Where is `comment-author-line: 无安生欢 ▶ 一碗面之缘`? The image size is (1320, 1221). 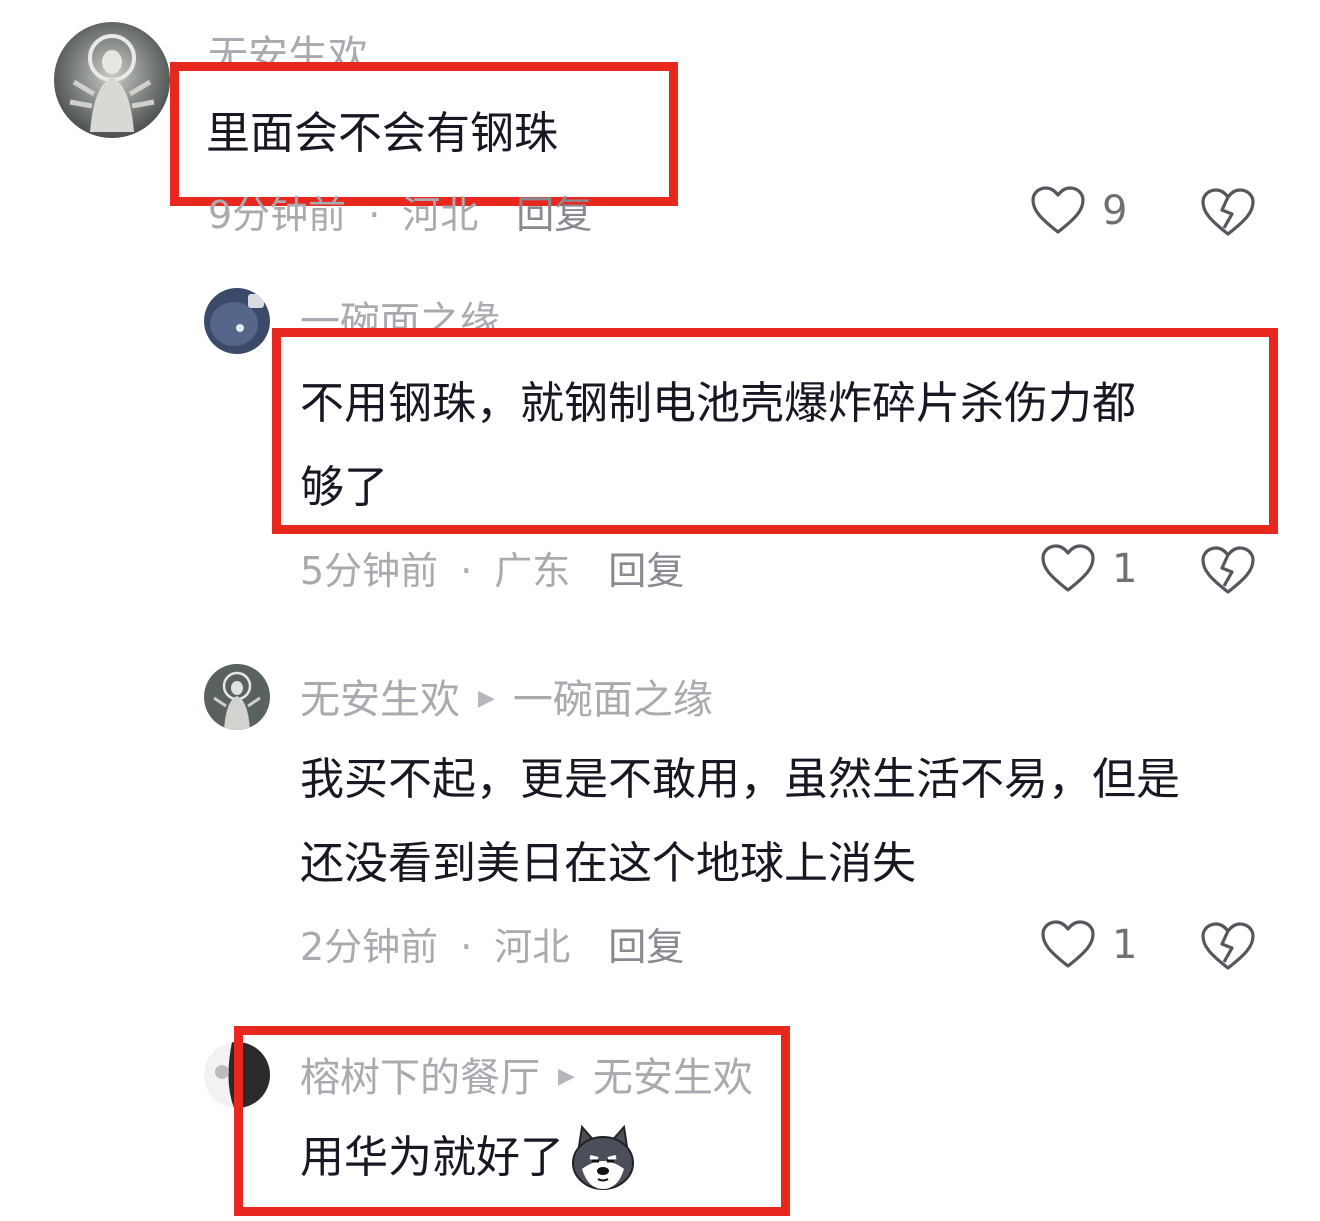
comment-author-line: 无安生欢 ▶ 一碗面之缘 is located at coordinates (506, 700).